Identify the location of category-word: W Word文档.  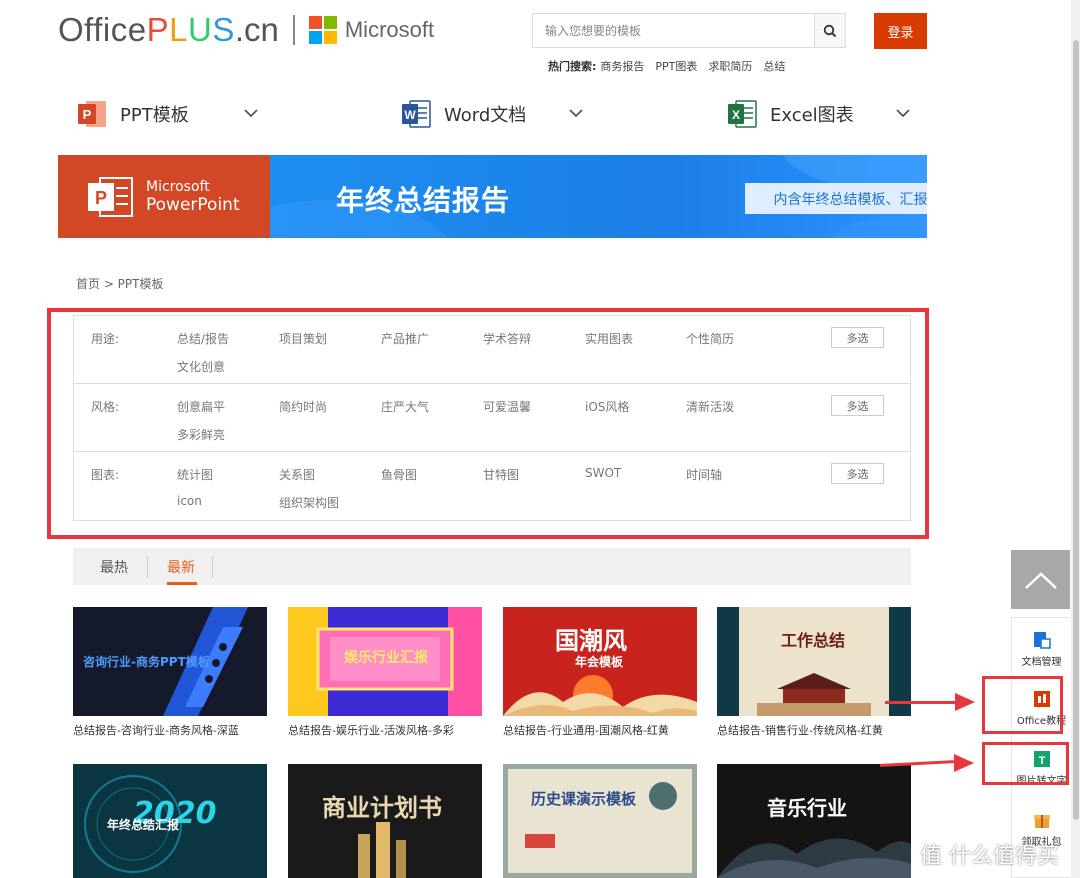
(463, 114).